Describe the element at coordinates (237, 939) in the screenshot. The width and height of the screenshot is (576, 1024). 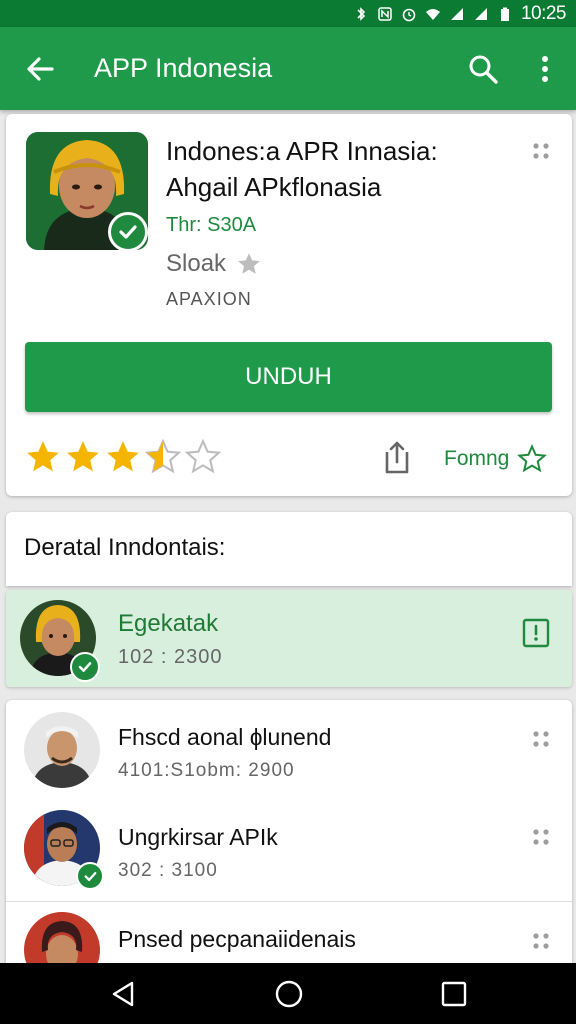
I see `list-item-name: Pnsed pecpanaiidenais` at that location.